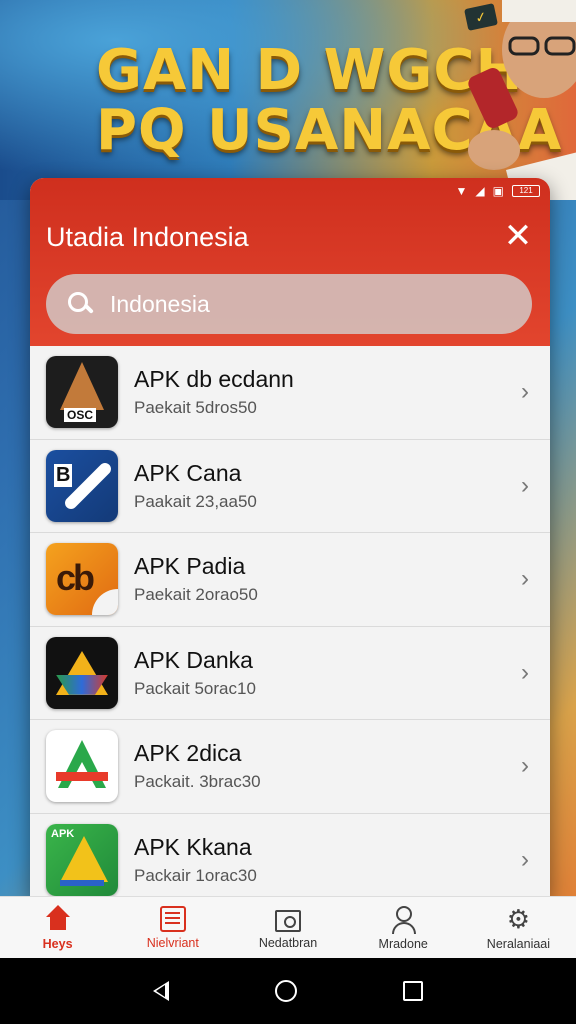 The image size is (576, 1024). What do you see at coordinates (403, 943) in the screenshot?
I see `nav-label: Mradone` at bounding box center [403, 943].